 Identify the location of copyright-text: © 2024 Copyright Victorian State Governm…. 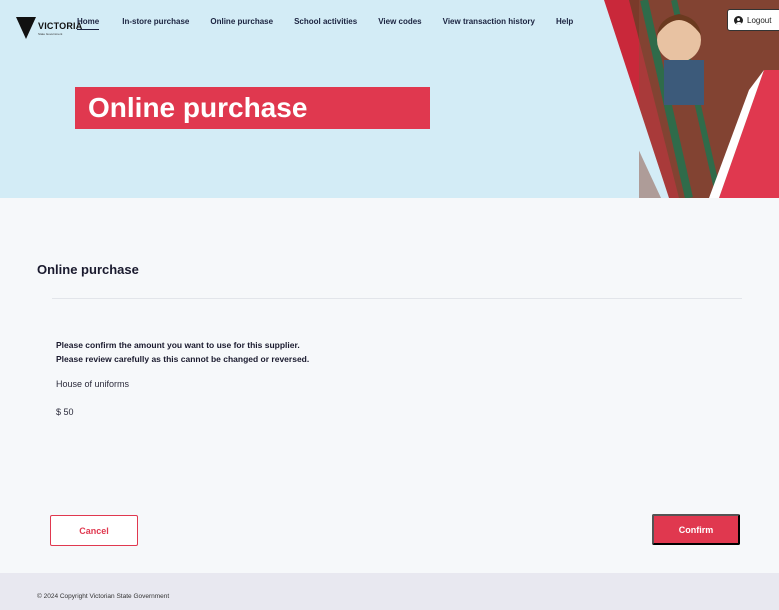
(103, 596).